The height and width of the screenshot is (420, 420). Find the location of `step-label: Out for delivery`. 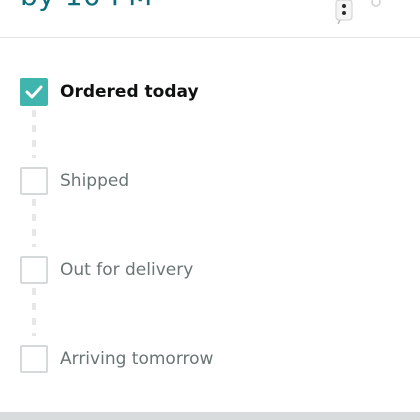

step-label: Out for delivery is located at coordinates (127, 270).